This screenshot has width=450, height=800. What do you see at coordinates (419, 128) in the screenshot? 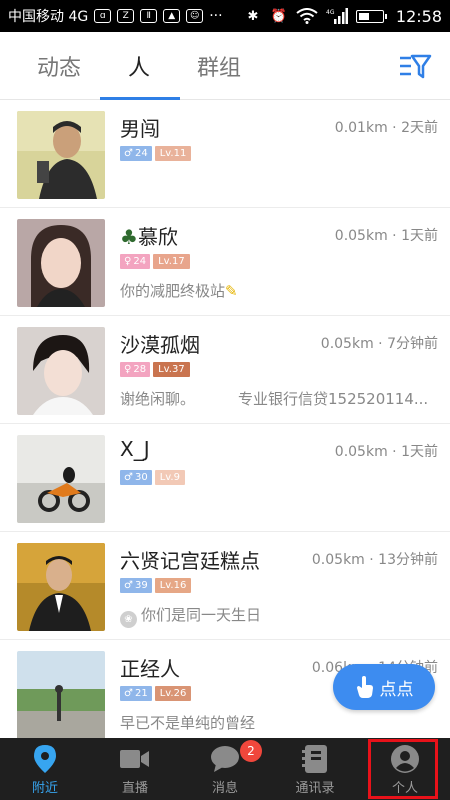
I see `last-active: 2天前` at bounding box center [419, 128].